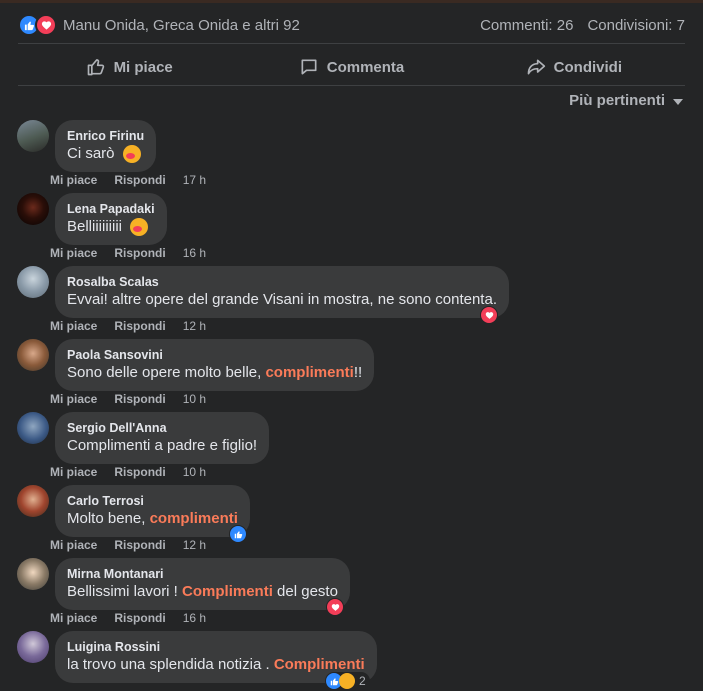  I want to click on post-actions: Mi piace Commenta Condividi, so click(351, 67).